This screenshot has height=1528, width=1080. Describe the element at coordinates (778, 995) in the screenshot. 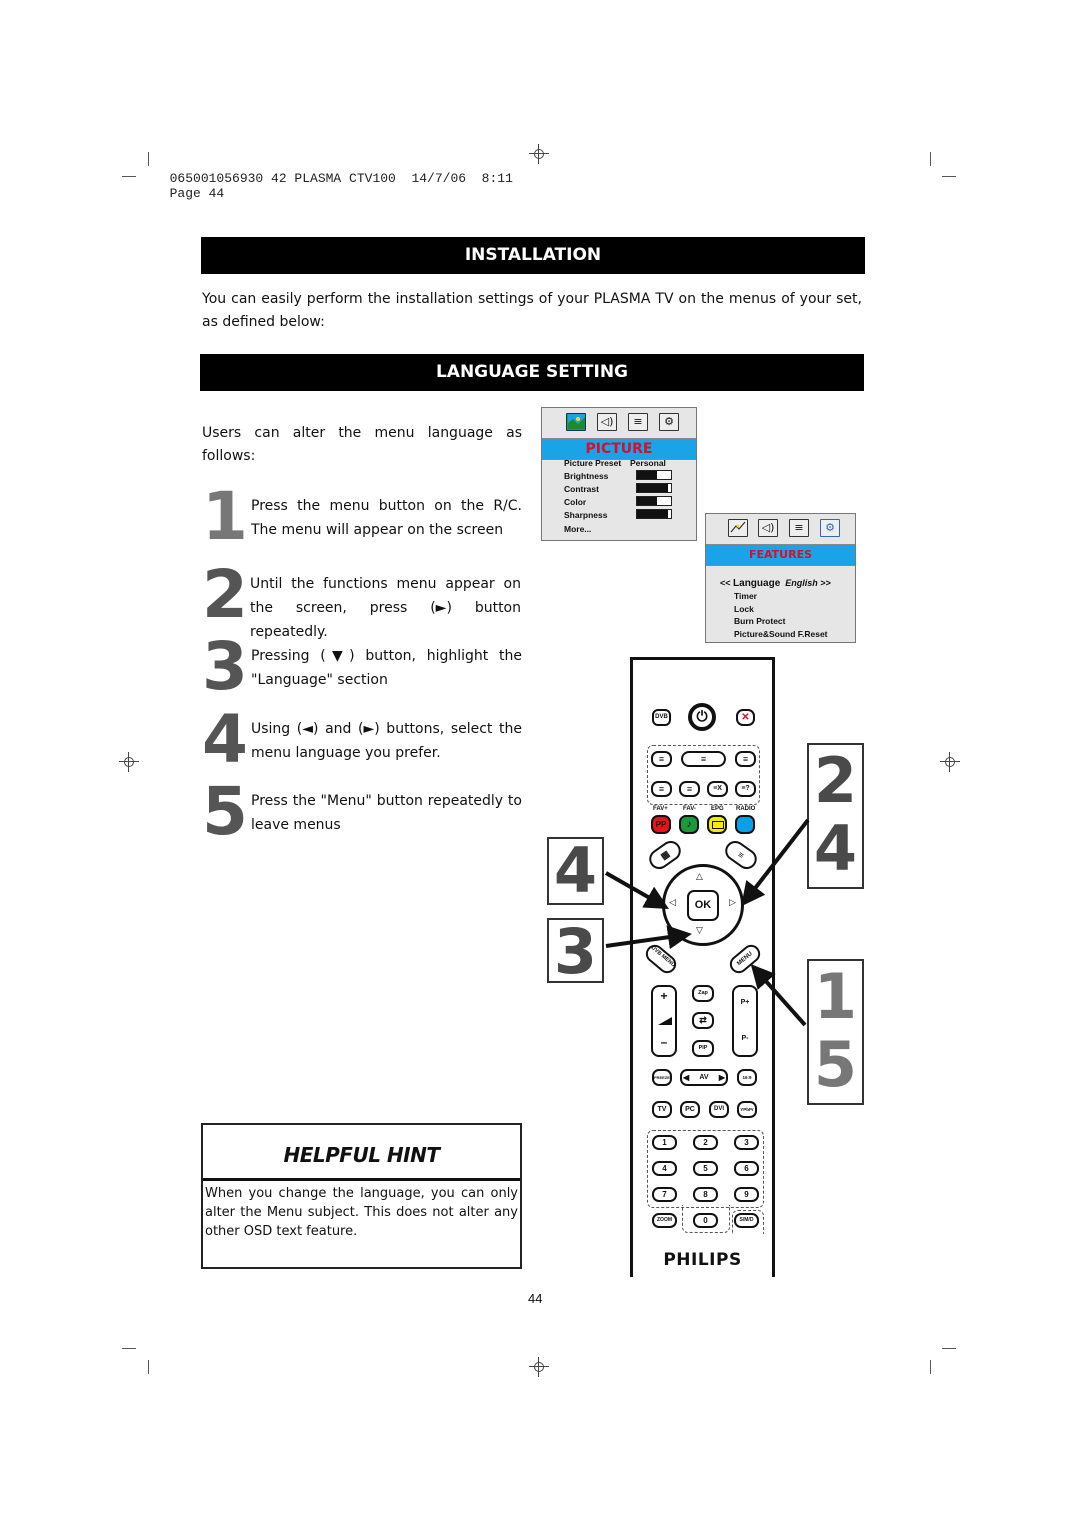

I see `arrow-to-menu-button` at that location.